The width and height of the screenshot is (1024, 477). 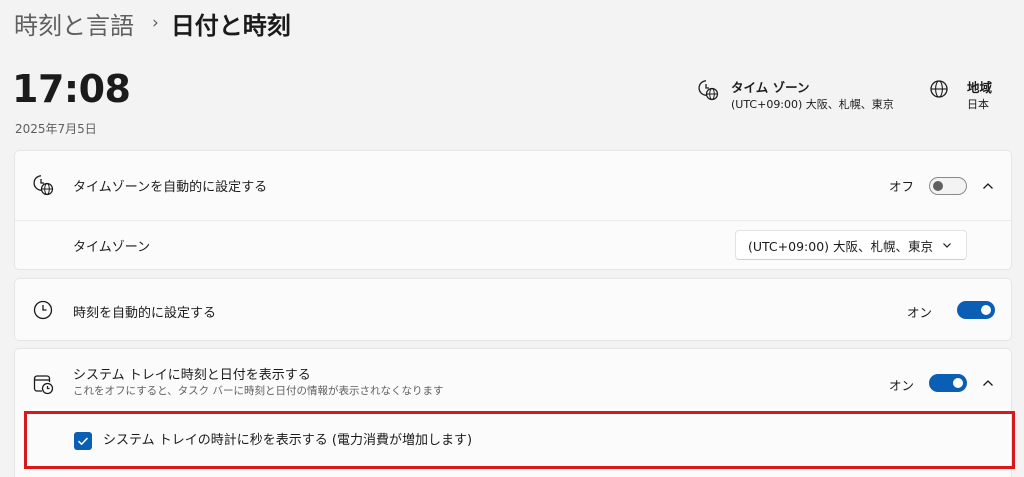 What do you see at coordinates (948, 383) in the screenshot?
I see `tray-clock-toggle` at bounding box center [948, 383].